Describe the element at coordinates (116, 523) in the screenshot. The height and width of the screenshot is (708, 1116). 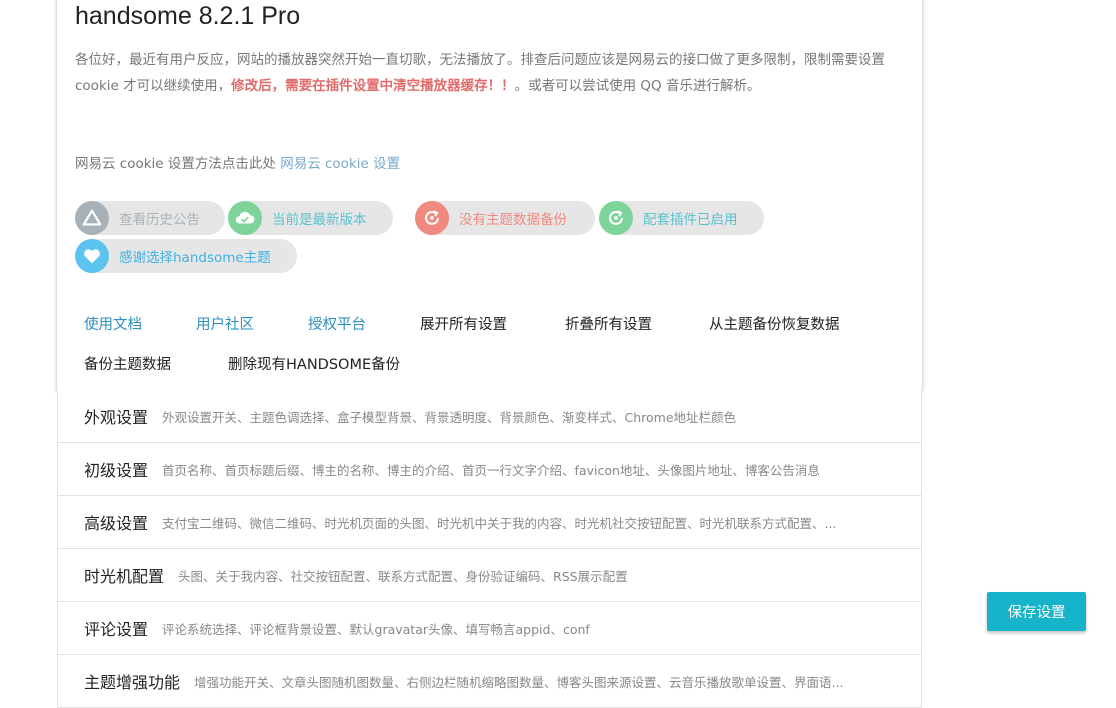
I see `section-title: 高级设置` at that location.